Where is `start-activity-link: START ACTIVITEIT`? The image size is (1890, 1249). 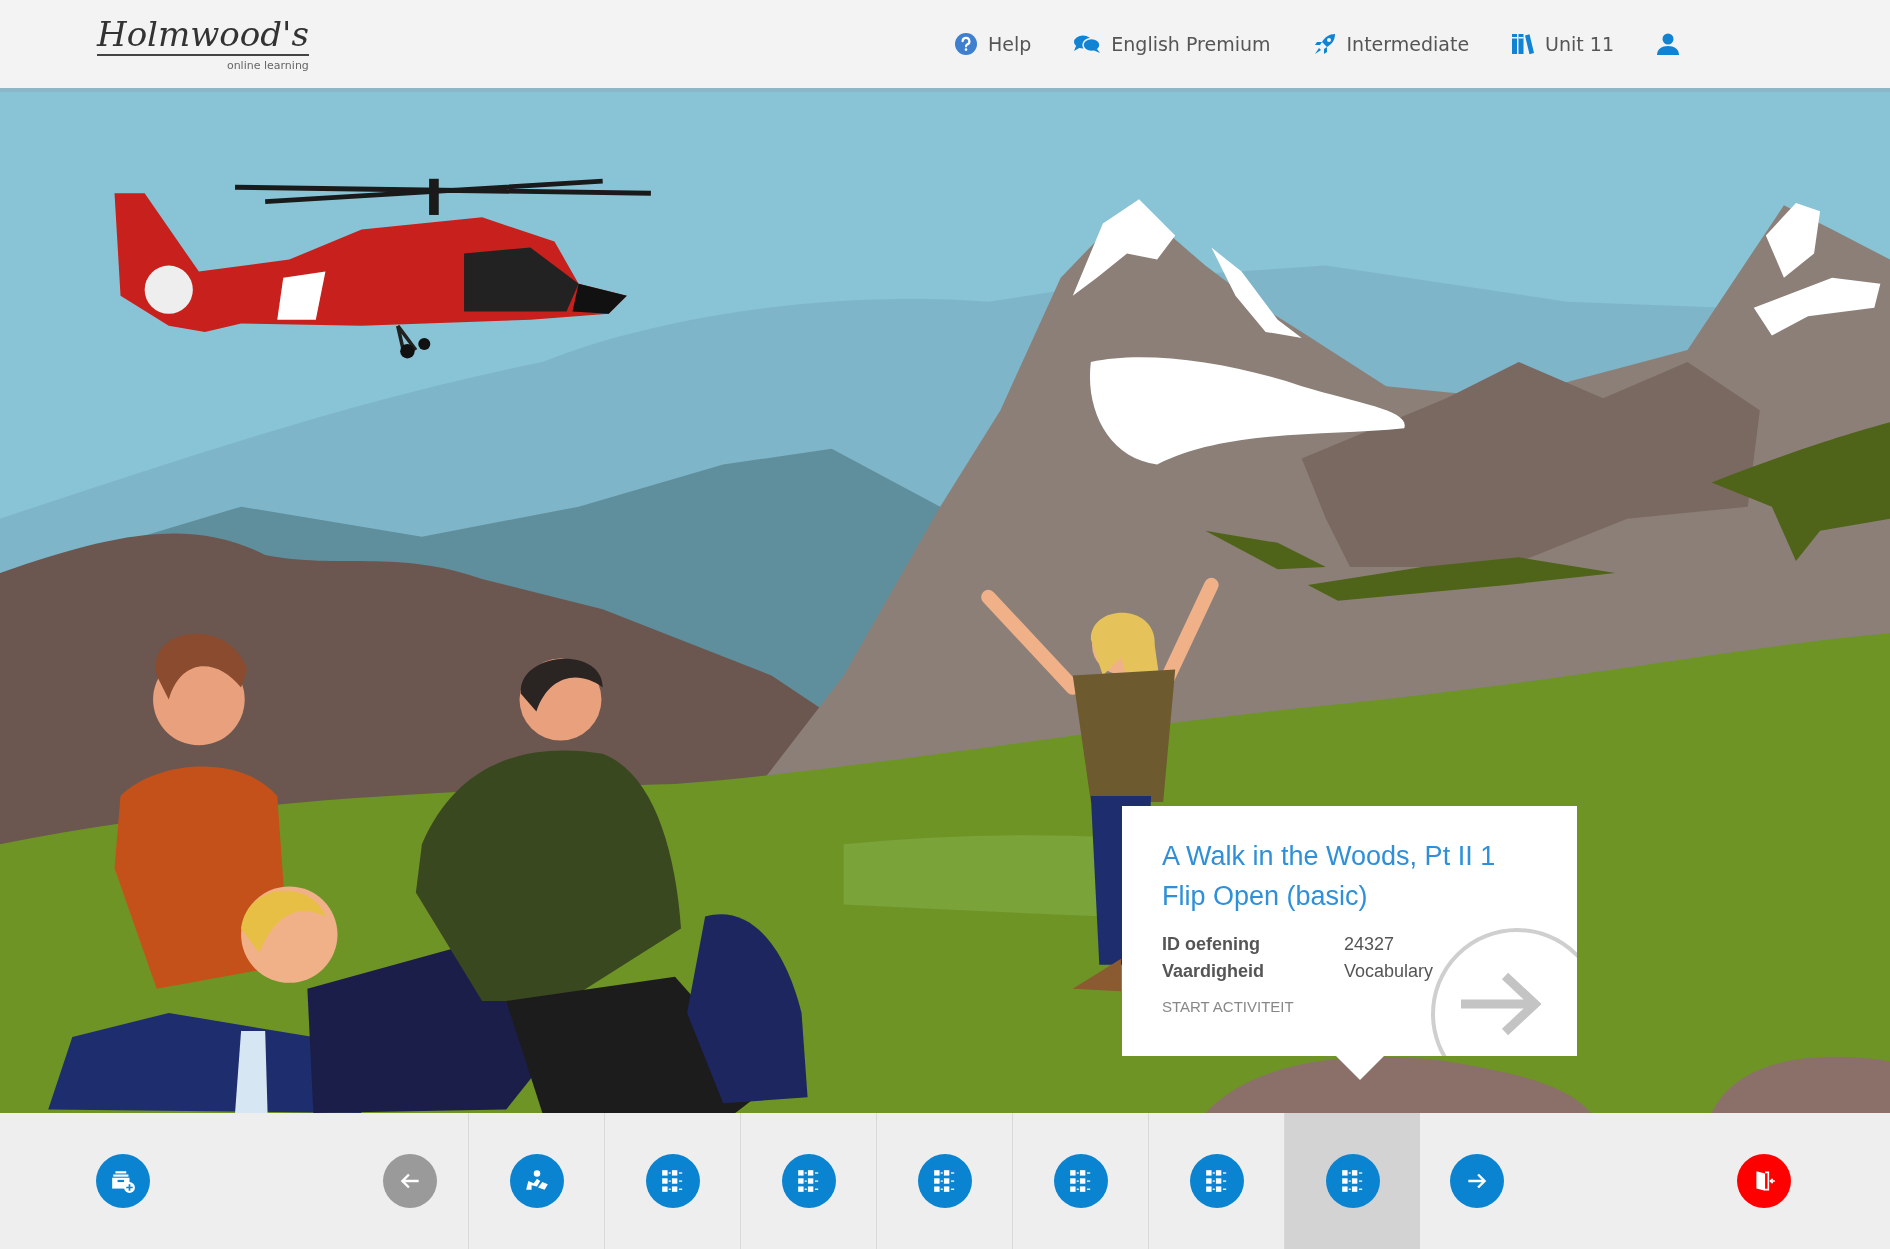
start-activity-link: START ACTIVITEIT is located at coordinates (1228, 1006).